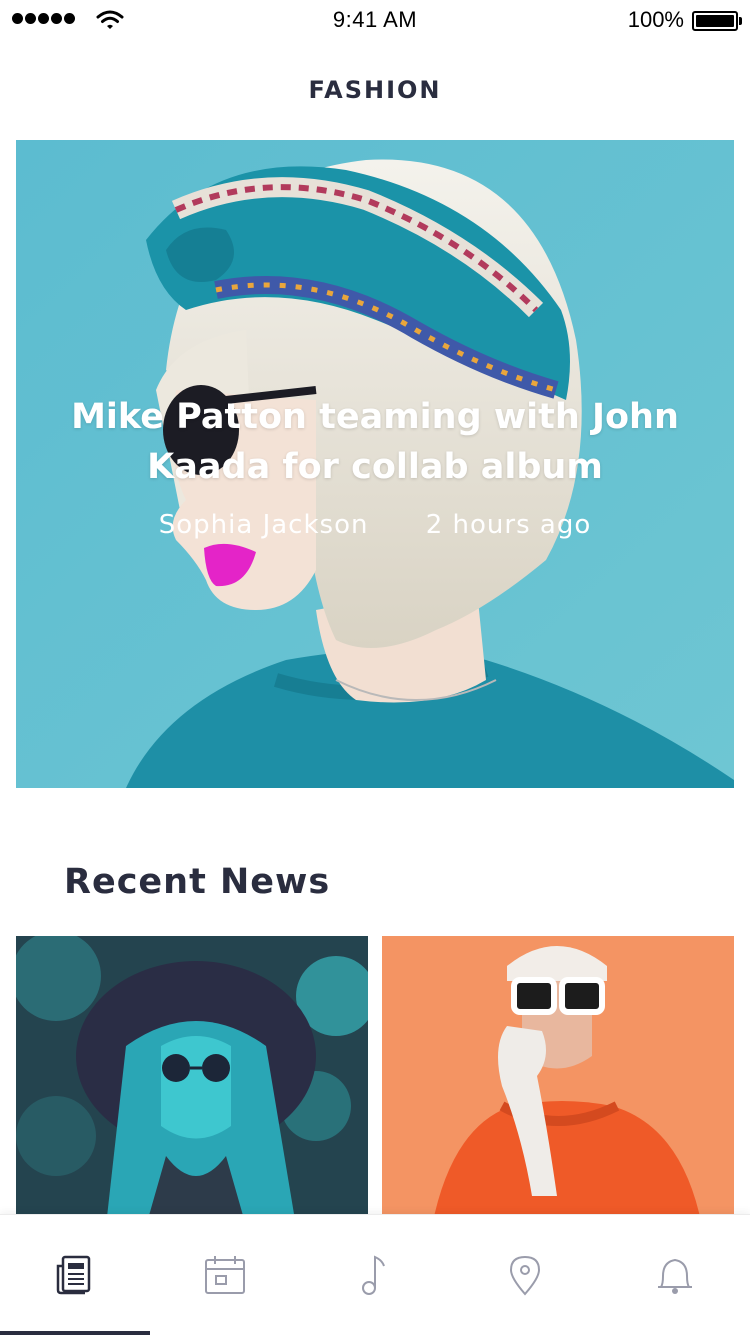 Image resolution: width=750 pixels, height=1335 pixels. Describe the element at coordinates (375, 90) in the screenshot. I see `page-title: FASHION` at that location.